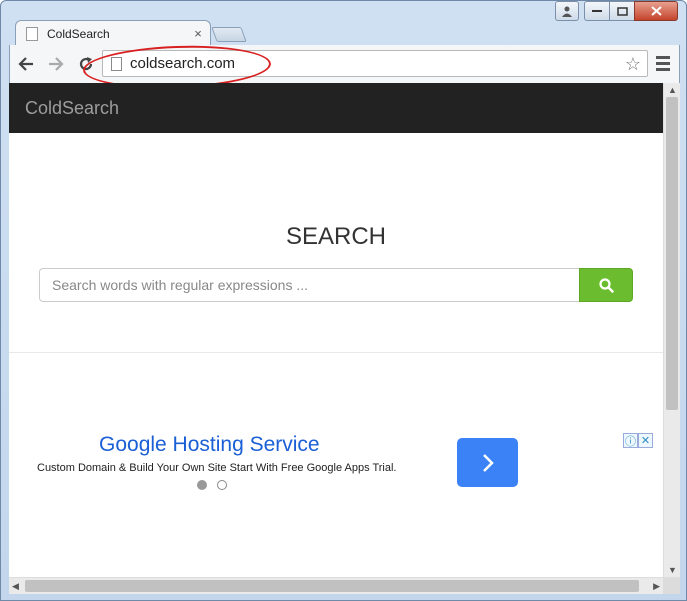  Describe the element at coordinates (198, 33) in the screenshot. I see `close-tab-icon: ×` at that location.